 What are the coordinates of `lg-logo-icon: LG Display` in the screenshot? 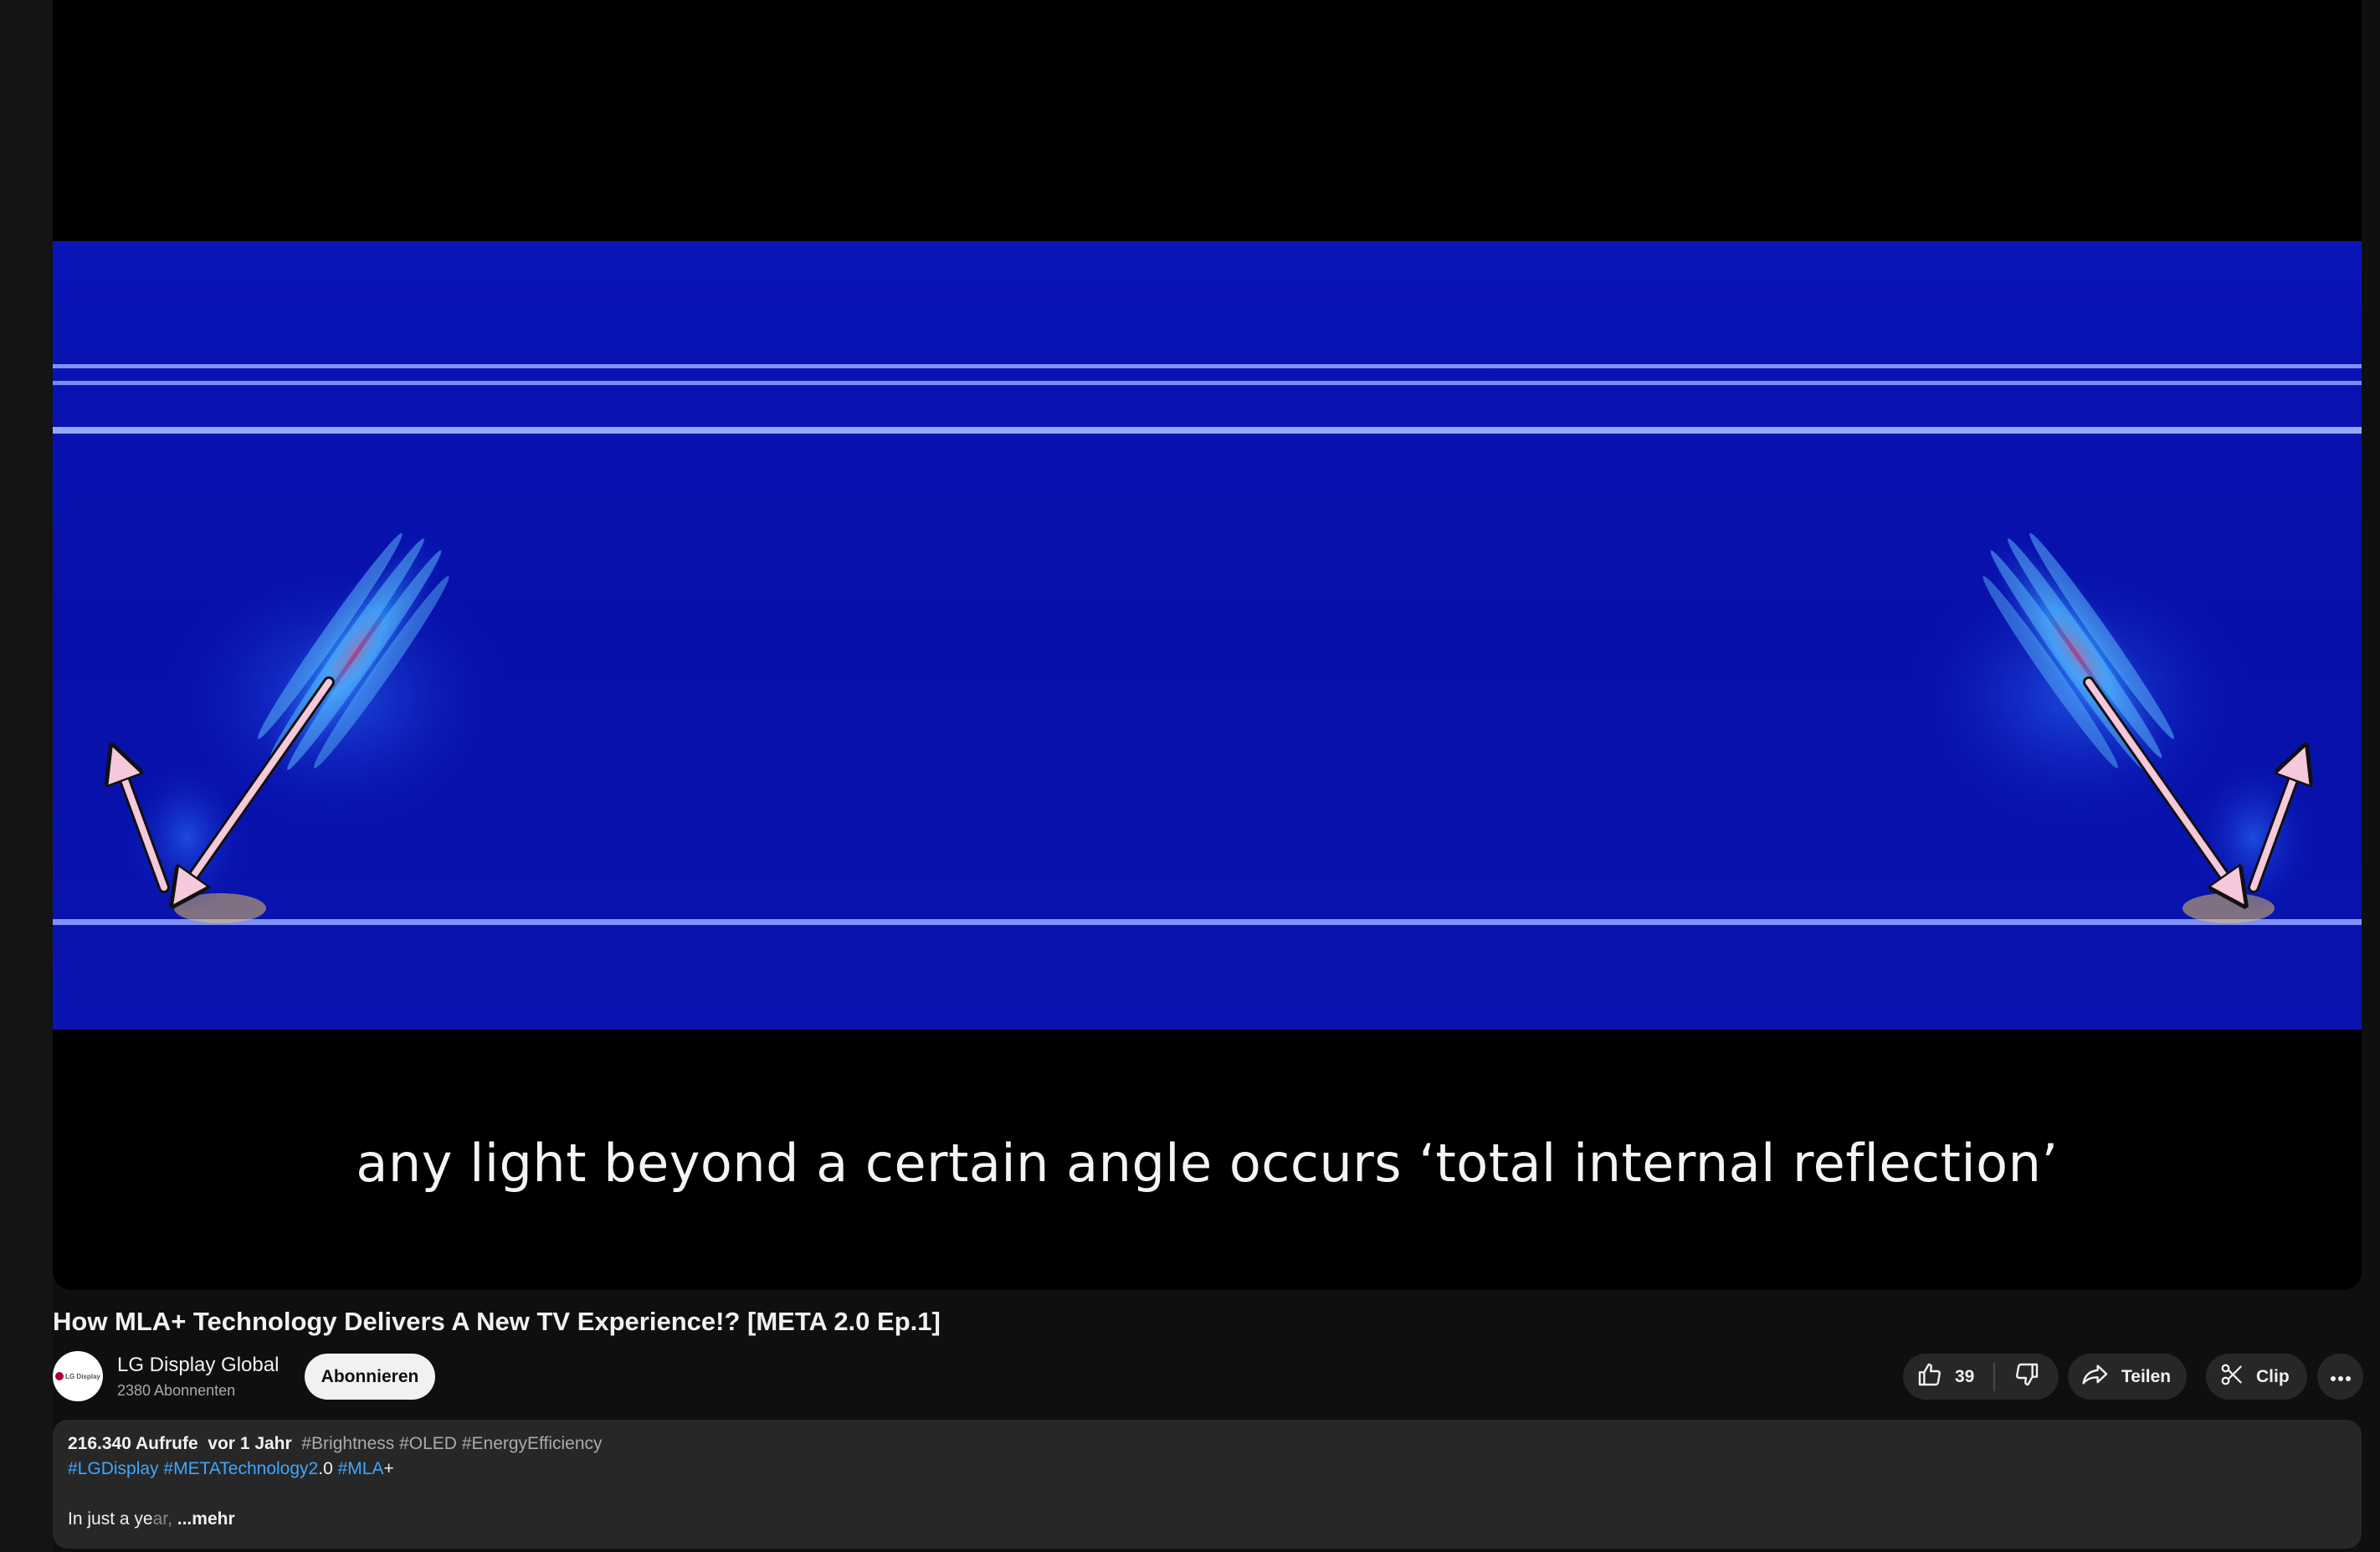 It's located at (77, 1376).